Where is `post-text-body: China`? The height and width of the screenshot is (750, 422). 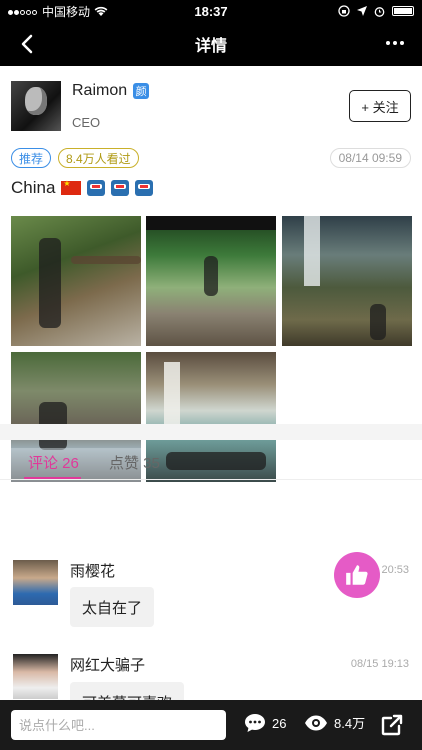 post-text-body: China is located at coordinates (33, 187).